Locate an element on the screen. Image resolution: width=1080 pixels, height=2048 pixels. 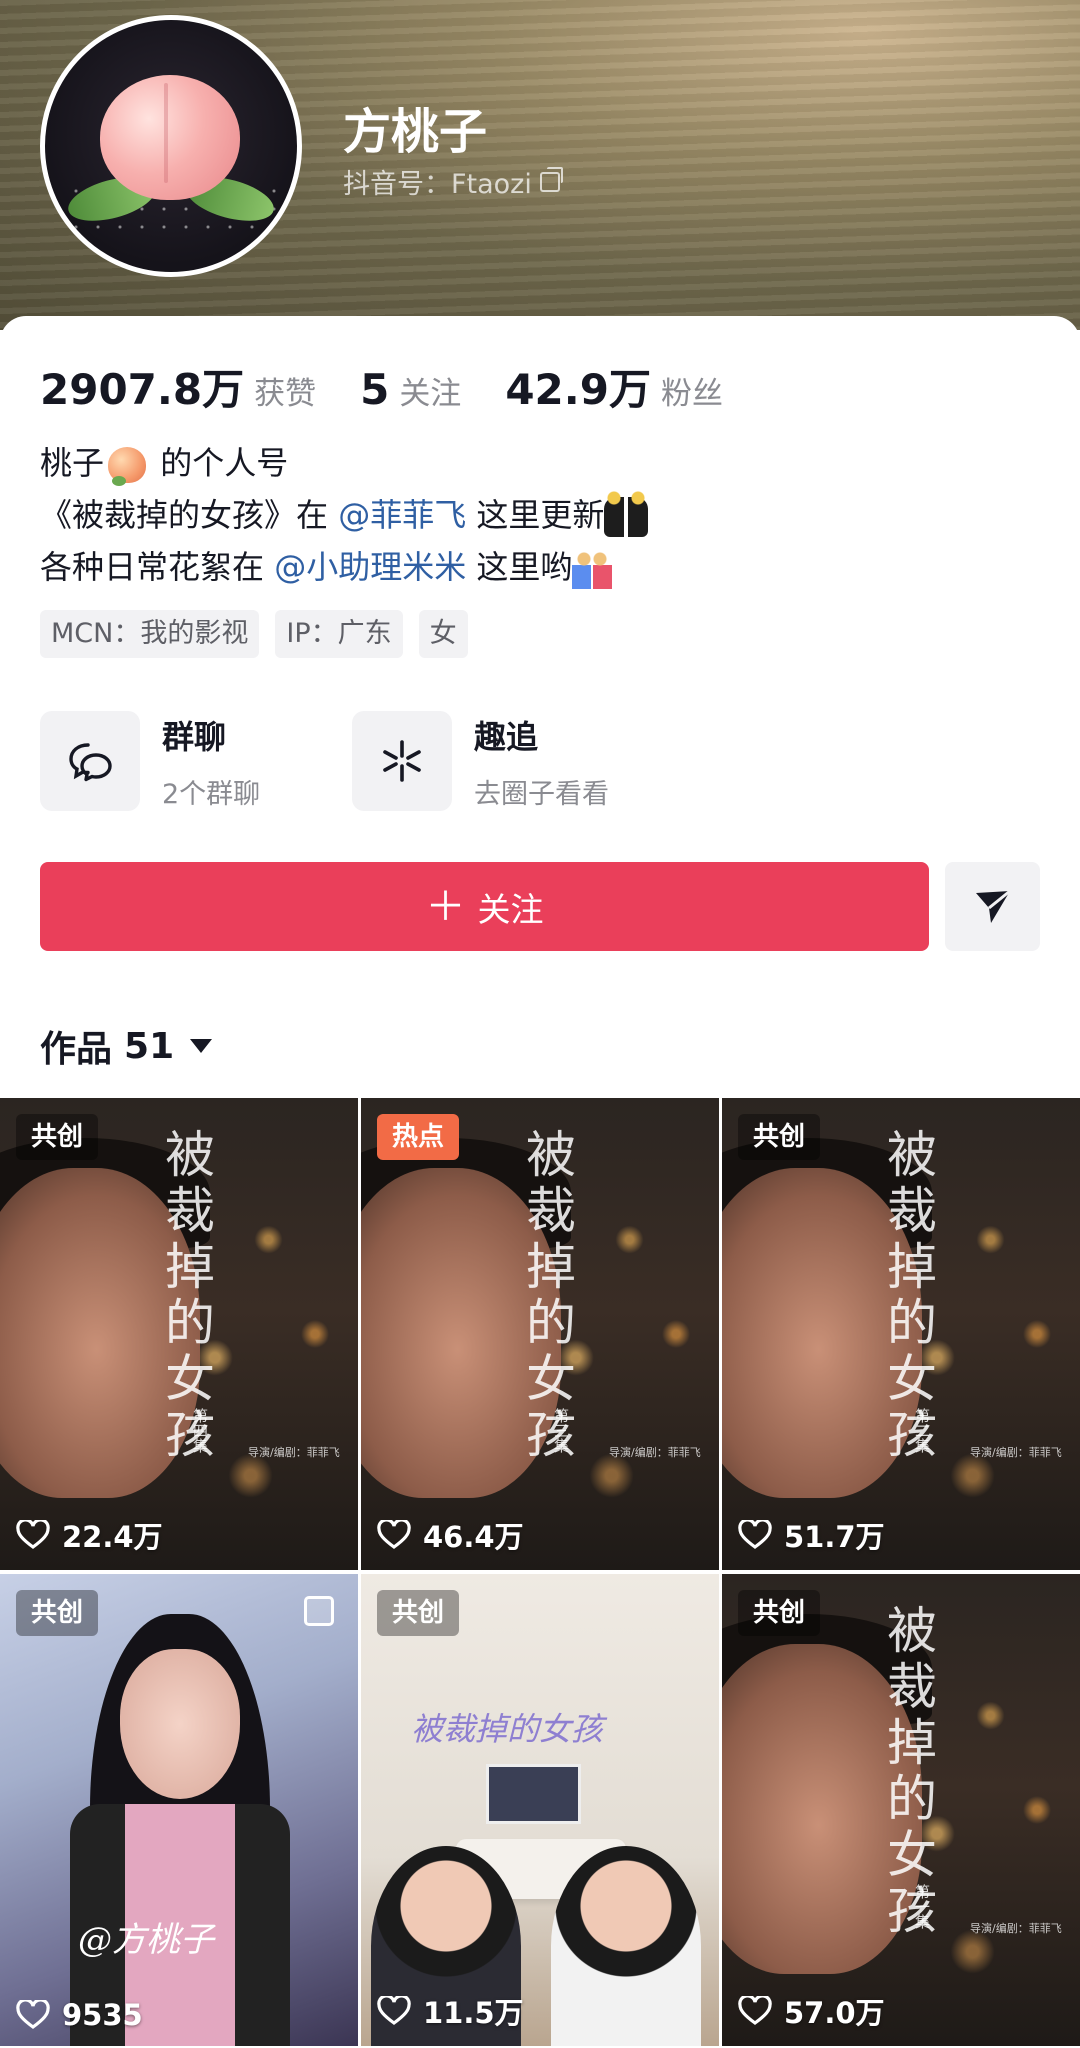
video-tile: @方桃子 共创 9535 is located at coordinates (179, 1810).